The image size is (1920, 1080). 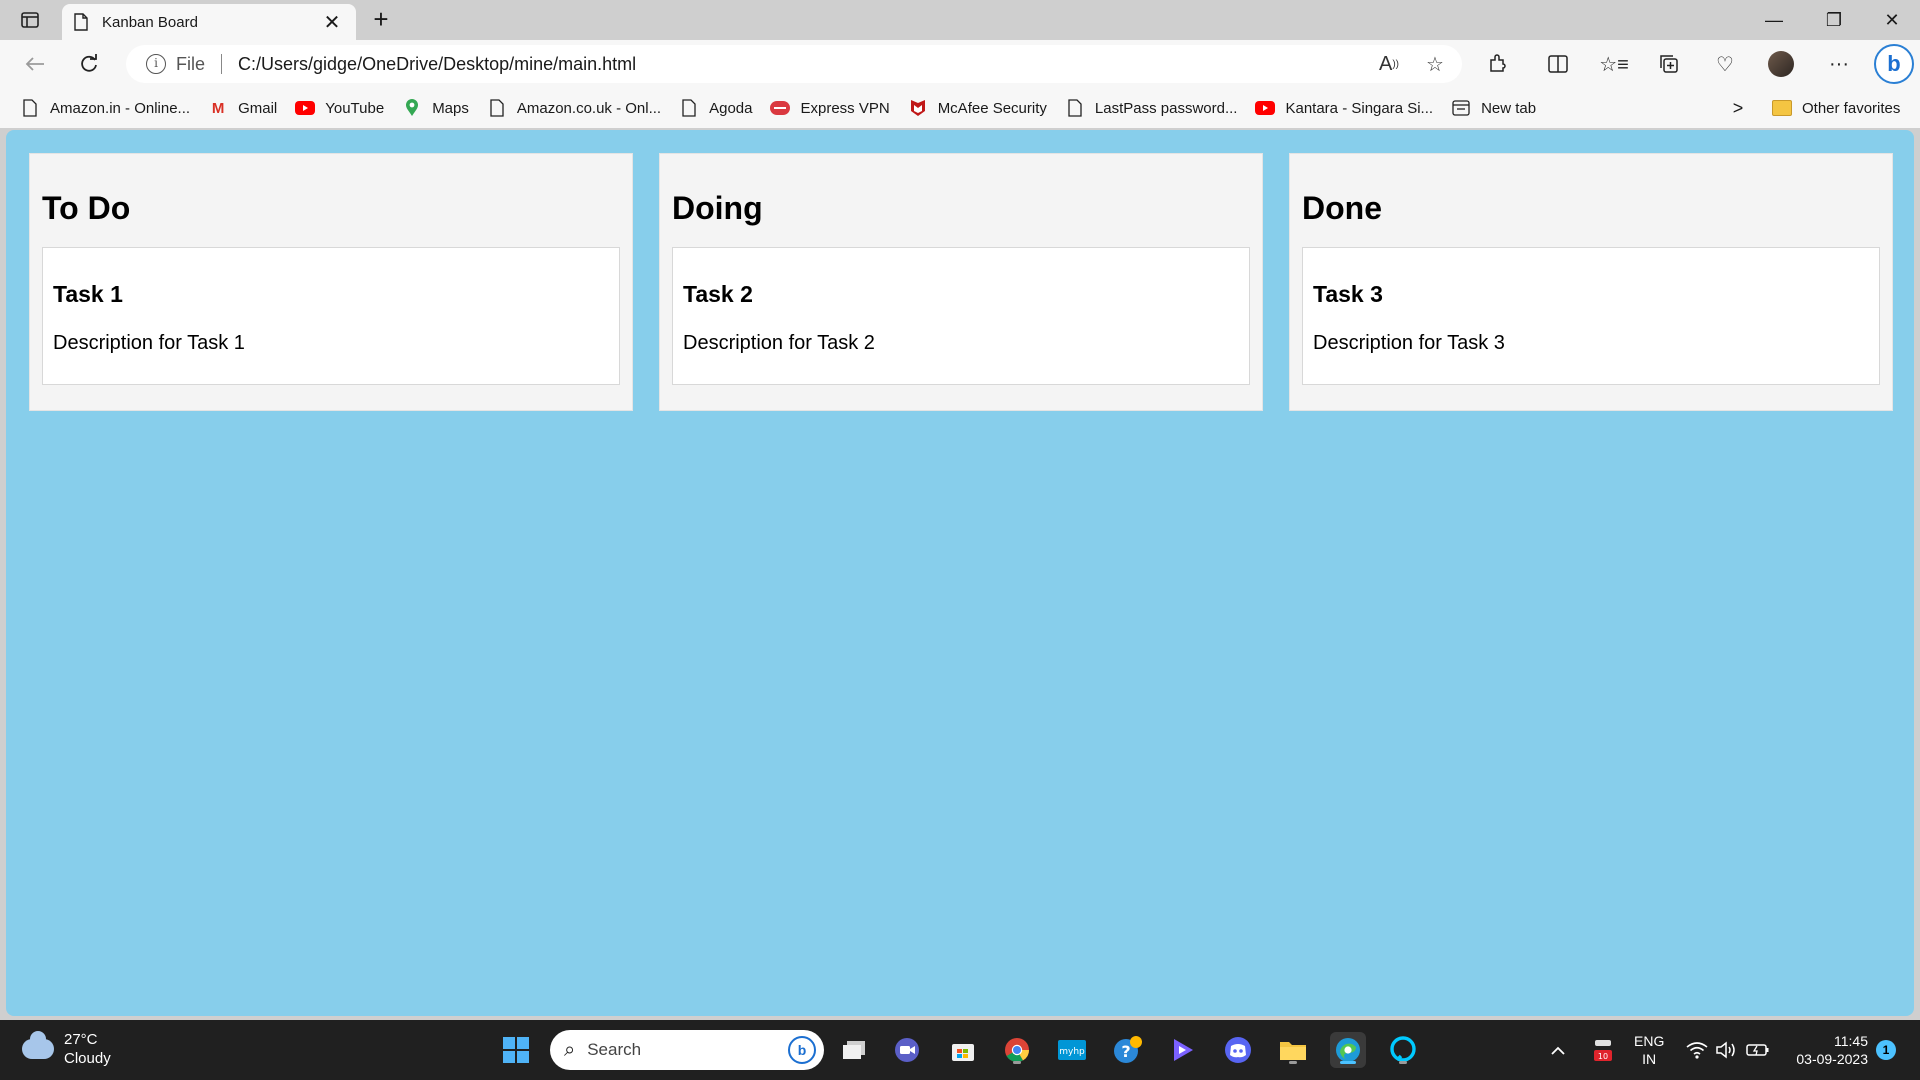 What do you see at coordinates (191, 63) in the screenshot?
I see `url-scheme: File` at bounding box center [191, 63].